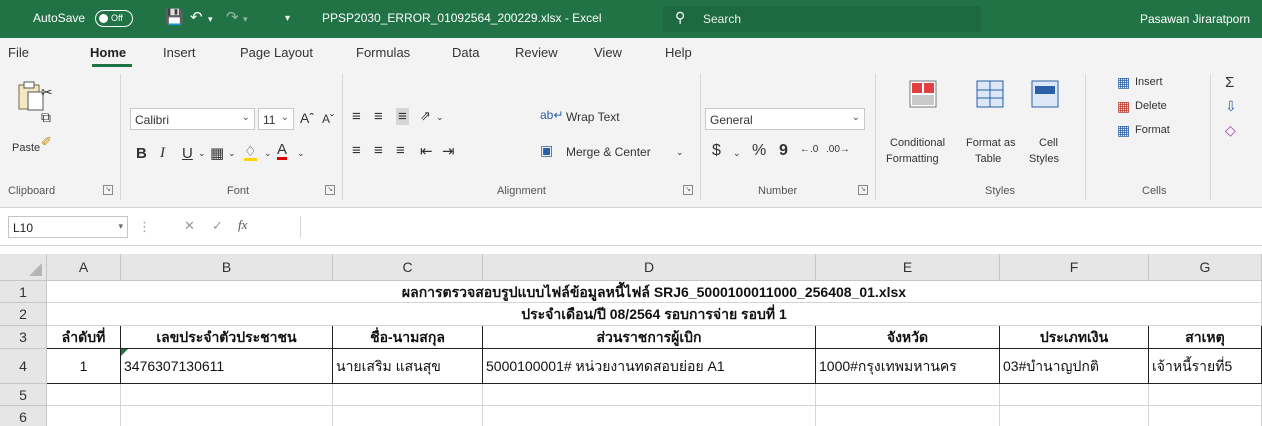  Describe the element at coordinates (400, 150) in the screenshot. I see `align-right-icon: ≡` at that location.